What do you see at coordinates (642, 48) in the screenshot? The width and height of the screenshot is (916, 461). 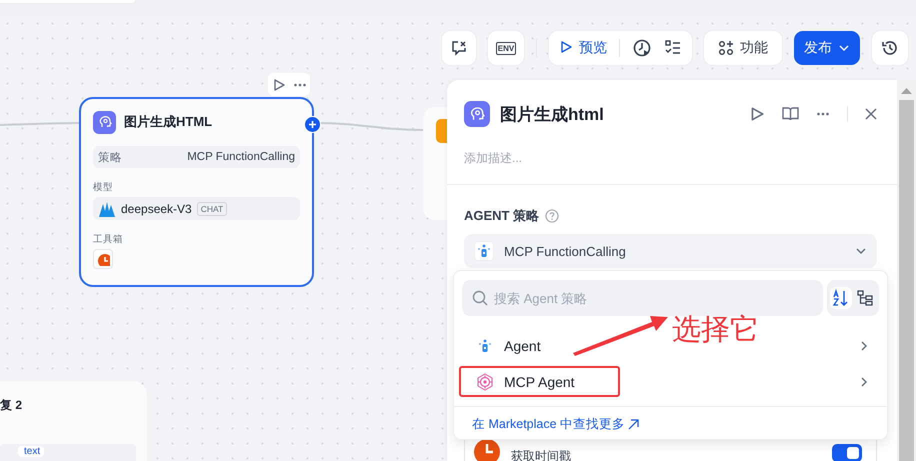 I see `history-run-icon` at bounding box center [642, 48].